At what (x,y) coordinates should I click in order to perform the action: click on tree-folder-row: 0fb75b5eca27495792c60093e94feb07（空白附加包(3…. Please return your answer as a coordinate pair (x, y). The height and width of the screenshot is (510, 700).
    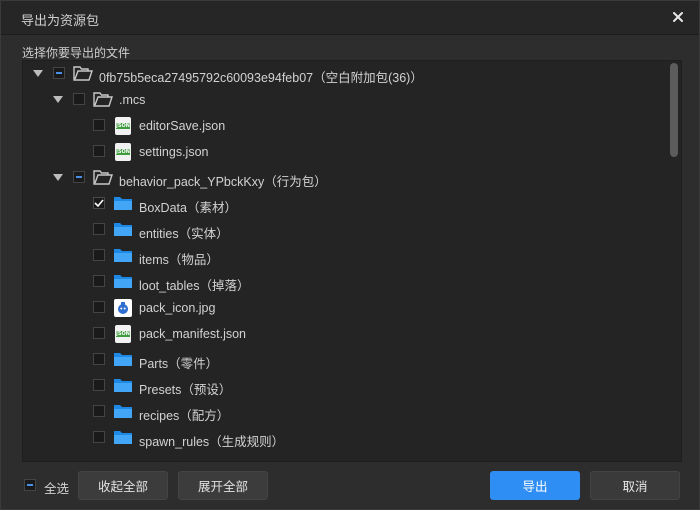
    Looking at the image, I should click on (343, 74).